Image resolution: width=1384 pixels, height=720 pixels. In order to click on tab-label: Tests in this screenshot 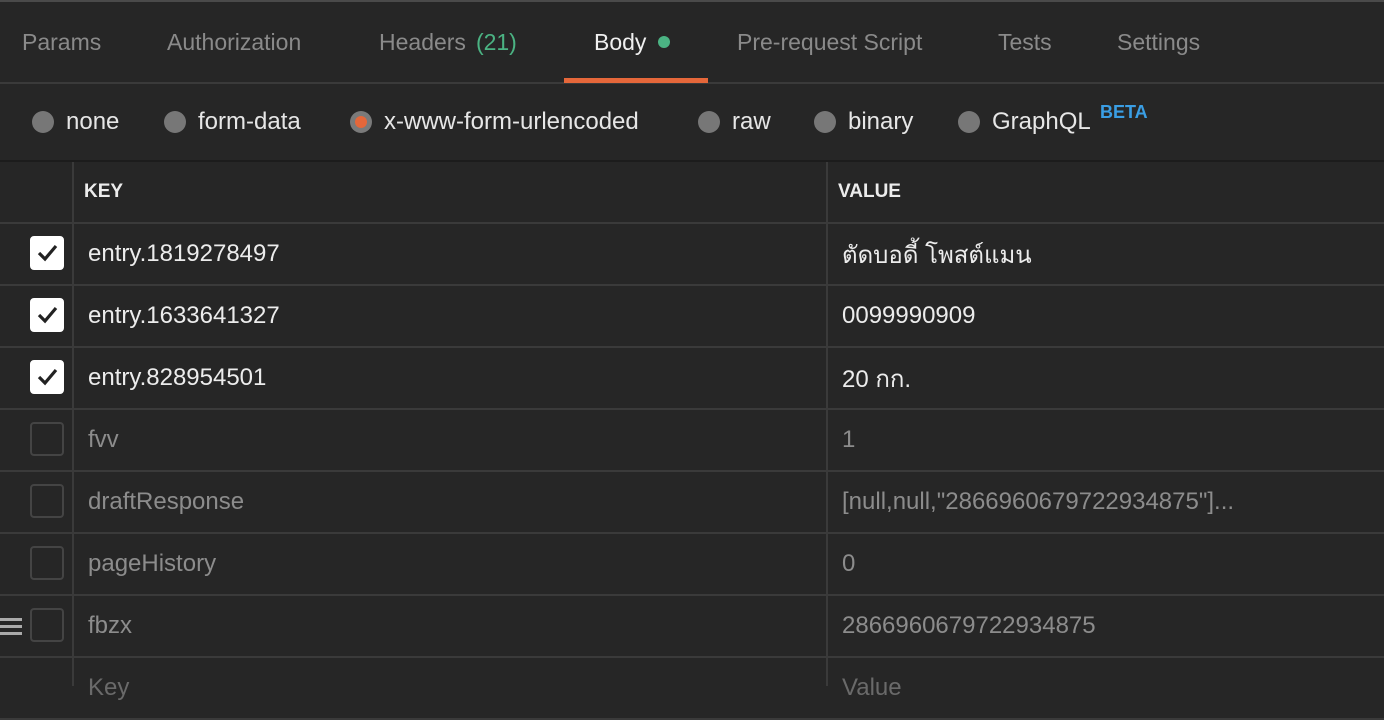, I will do `click(1025, 41)`.